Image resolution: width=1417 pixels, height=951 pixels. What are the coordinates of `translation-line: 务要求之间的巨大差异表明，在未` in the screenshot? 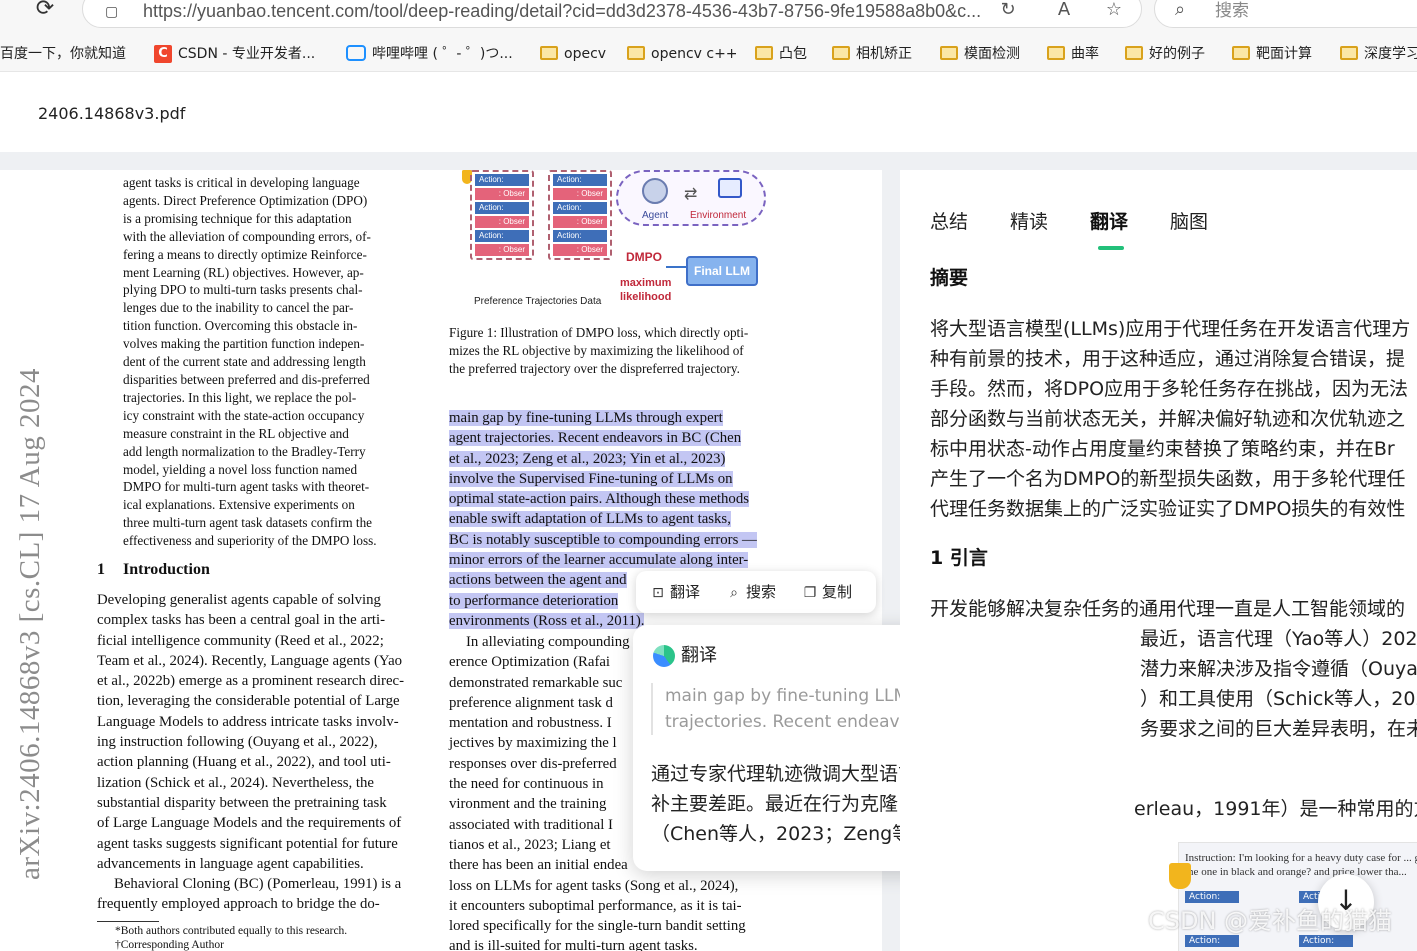 It's located at (1278, 729).